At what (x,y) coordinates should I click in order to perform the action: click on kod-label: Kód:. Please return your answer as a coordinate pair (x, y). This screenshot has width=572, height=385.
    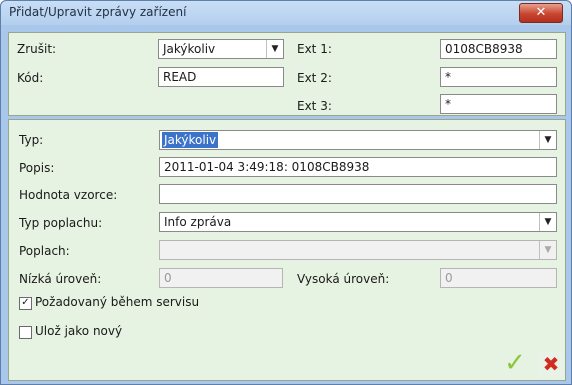
    Looking at the image, I should click on (30, 78).